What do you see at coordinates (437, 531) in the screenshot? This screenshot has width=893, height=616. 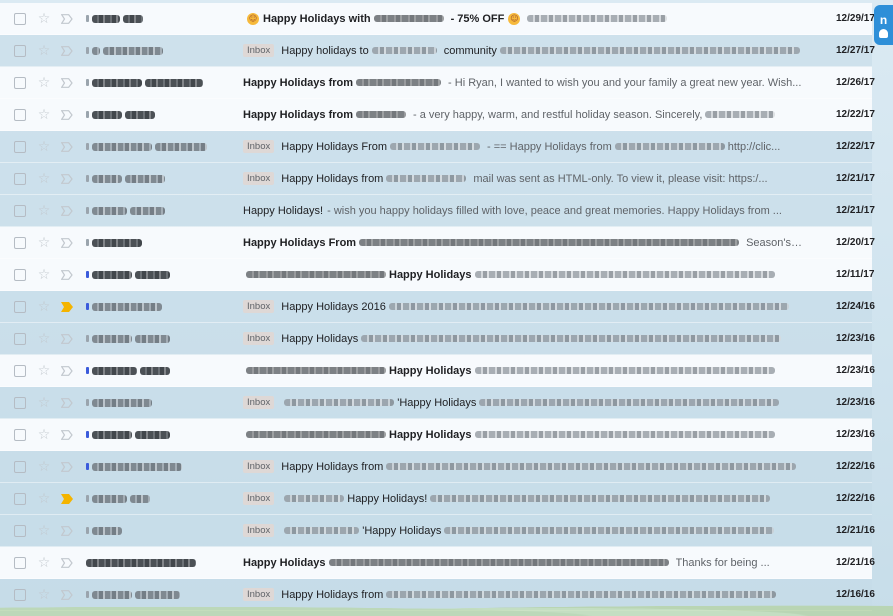 I see `email-row: ☆ Inbox 'Happy Holidays 12/21/16` at bounding box center [437, 531].